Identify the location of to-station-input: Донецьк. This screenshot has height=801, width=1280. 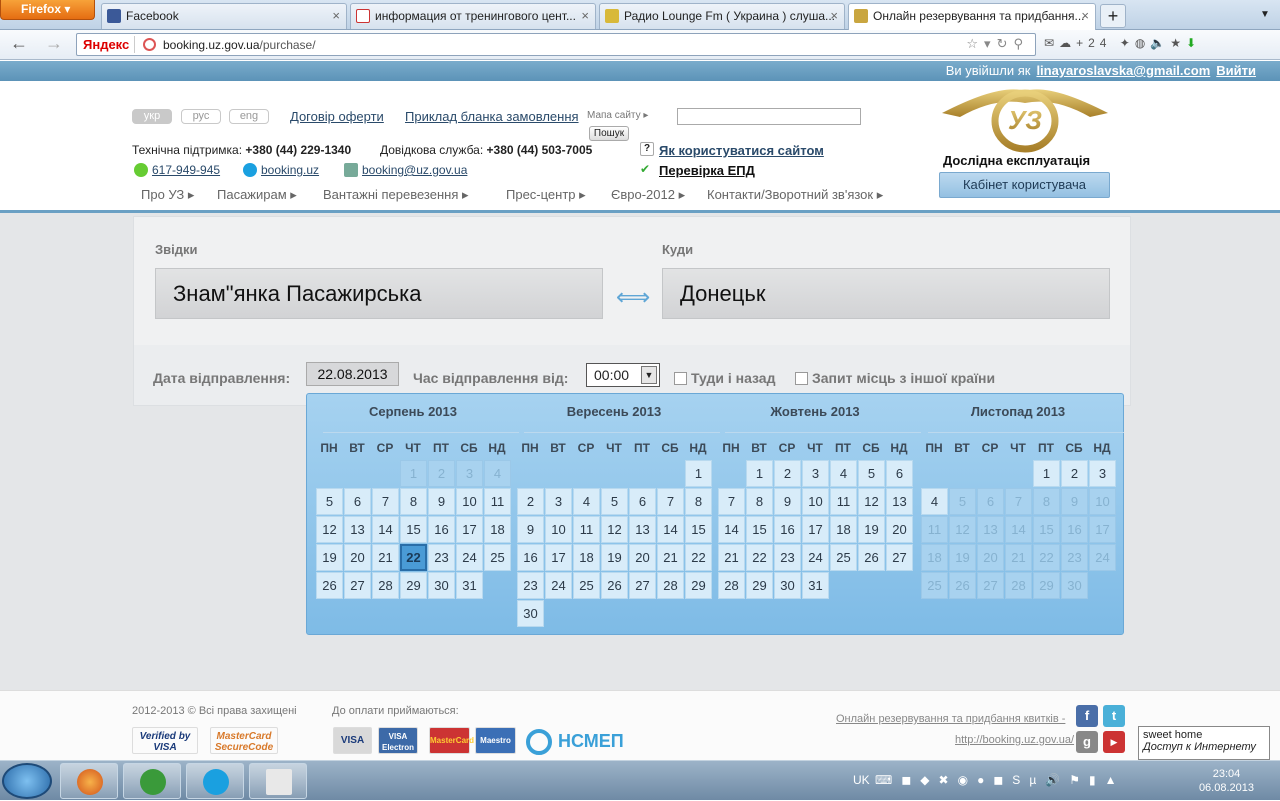
(886, 293).